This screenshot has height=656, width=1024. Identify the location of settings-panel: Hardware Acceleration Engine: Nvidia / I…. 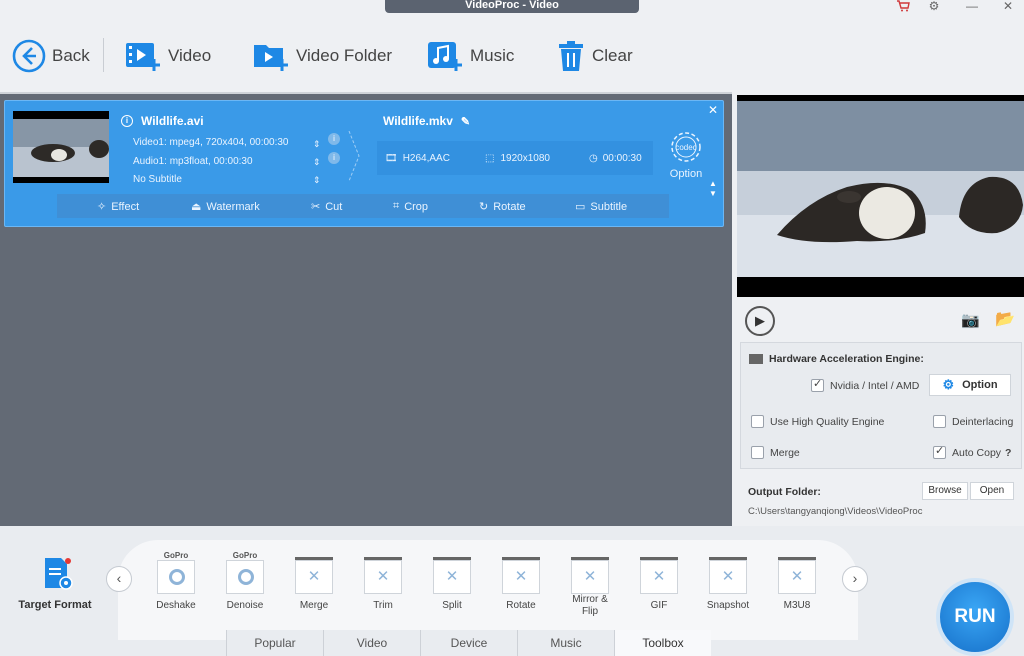
(881, 405).